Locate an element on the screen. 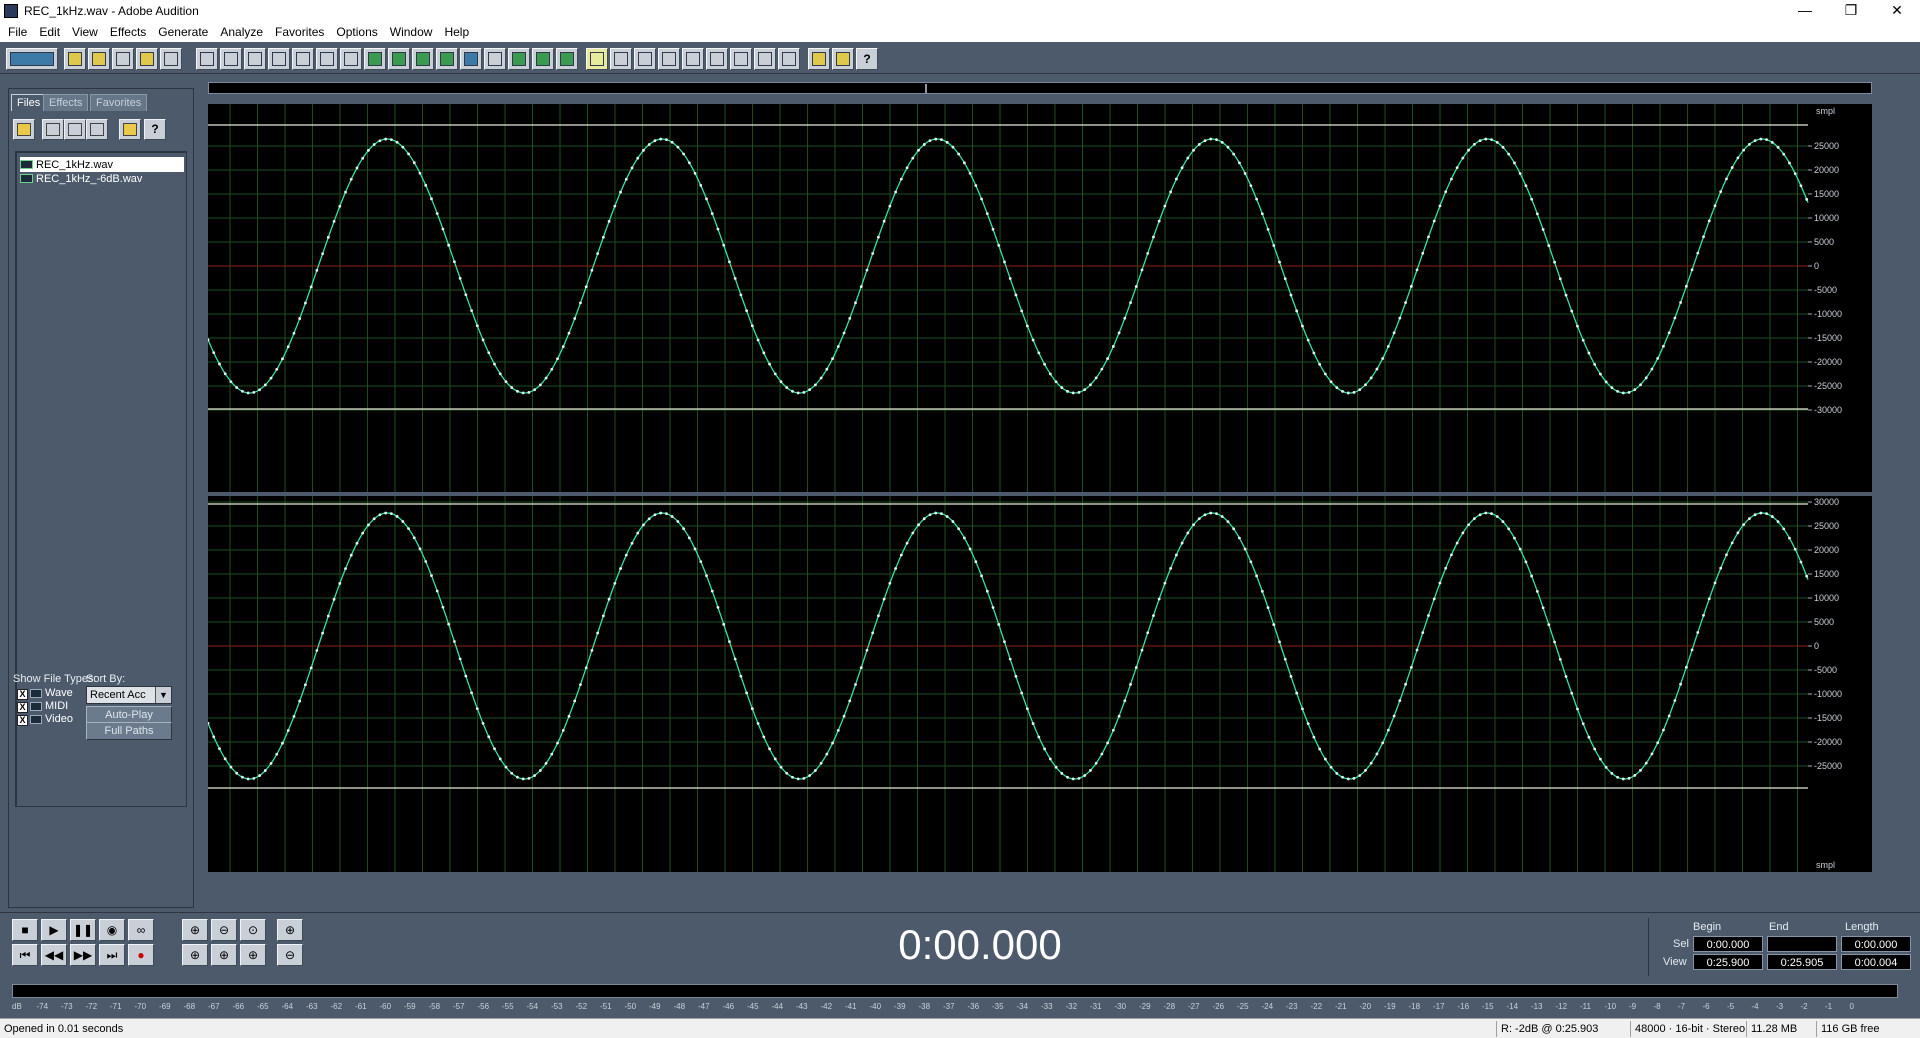 The height and width of the screenshot is (1038, 1920). overview-view-marker is located at coordinates (926, 88).